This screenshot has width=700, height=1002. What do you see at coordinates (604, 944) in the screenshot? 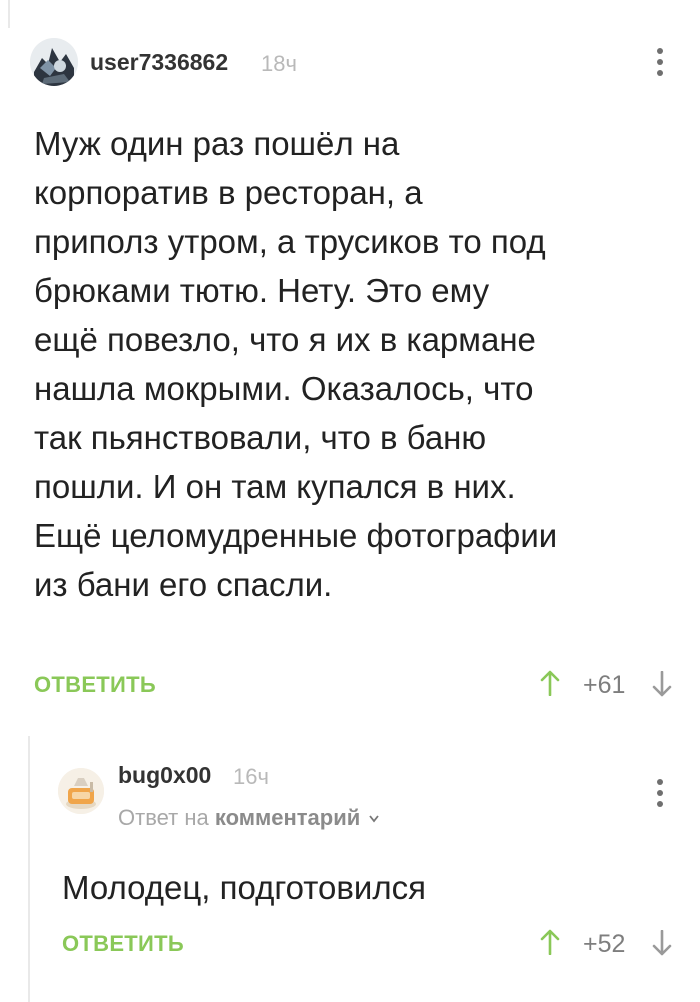
I see `reply-rating: +52` at bounding box center [604, 944].